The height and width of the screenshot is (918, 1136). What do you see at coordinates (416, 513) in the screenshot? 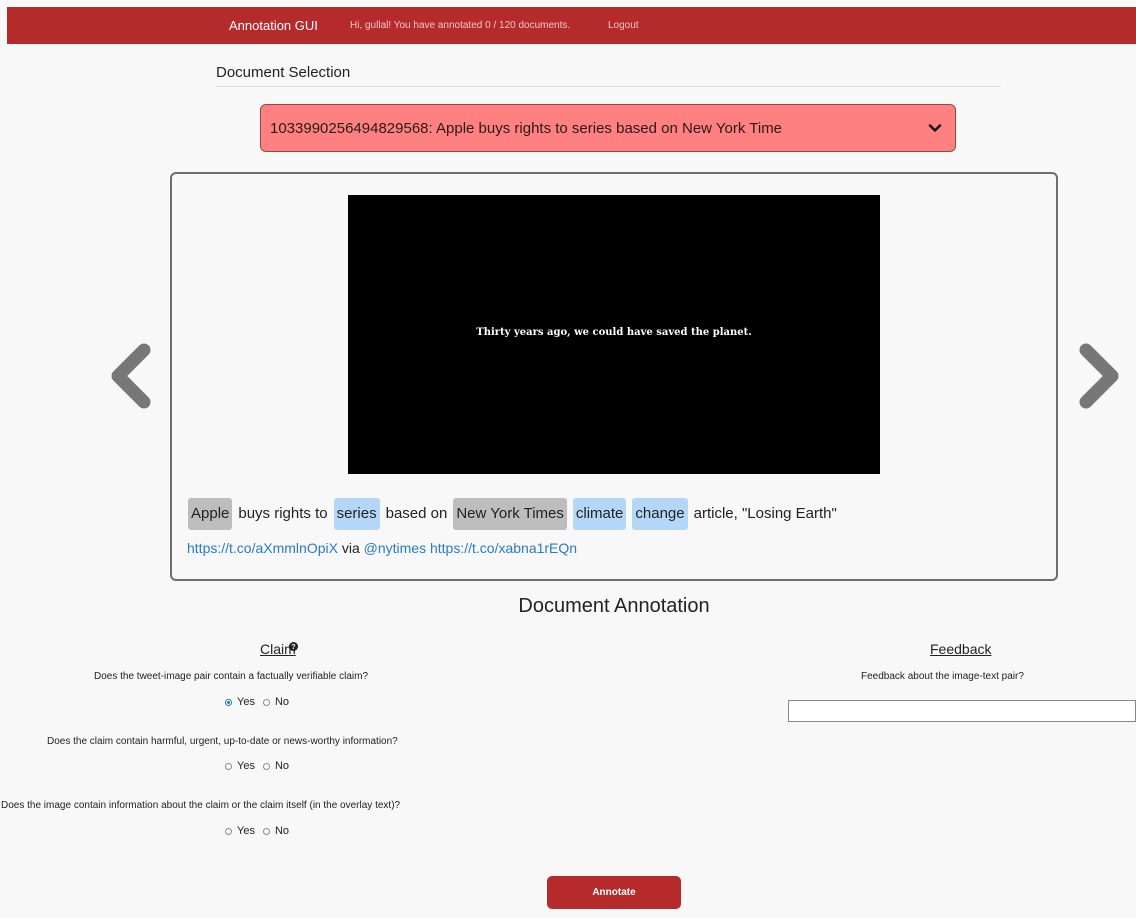
I see `tweet-word: based on` at bounding box center [416, 513].